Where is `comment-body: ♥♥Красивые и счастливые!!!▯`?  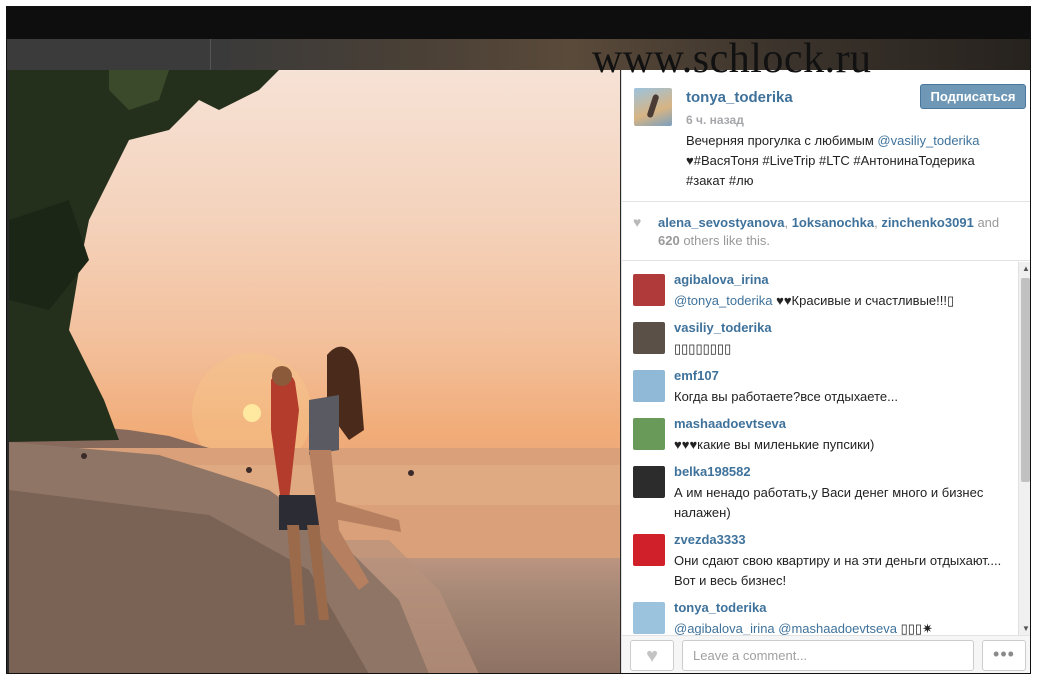 comment-body: ♥♥Красивые и счастливые!!!▯ is located at coordinates (863, 300).